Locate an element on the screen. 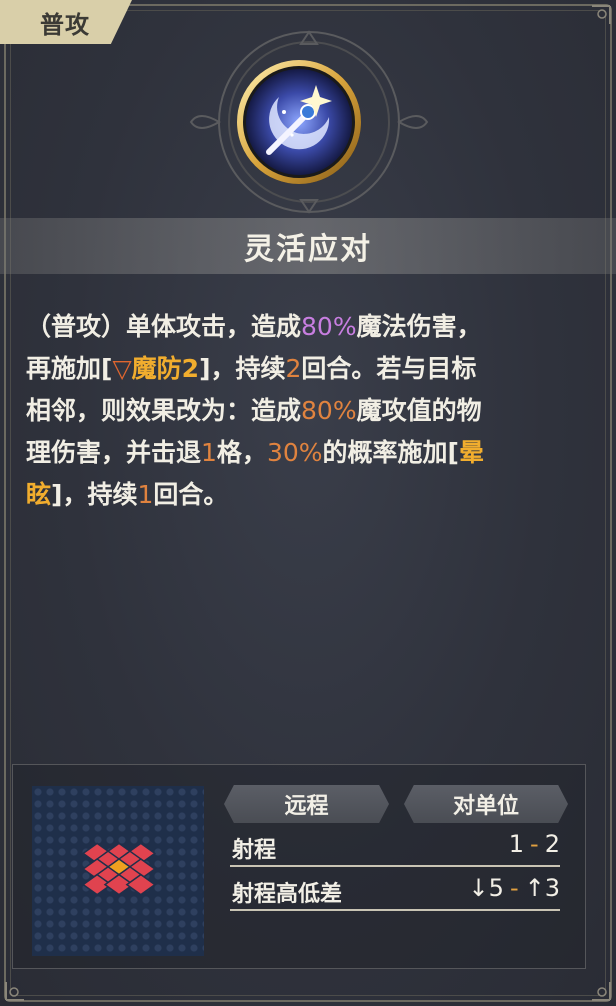 The width and height of the screenshot is (616, 1006). duration-number: 2 is located at coordinates (293, 368).